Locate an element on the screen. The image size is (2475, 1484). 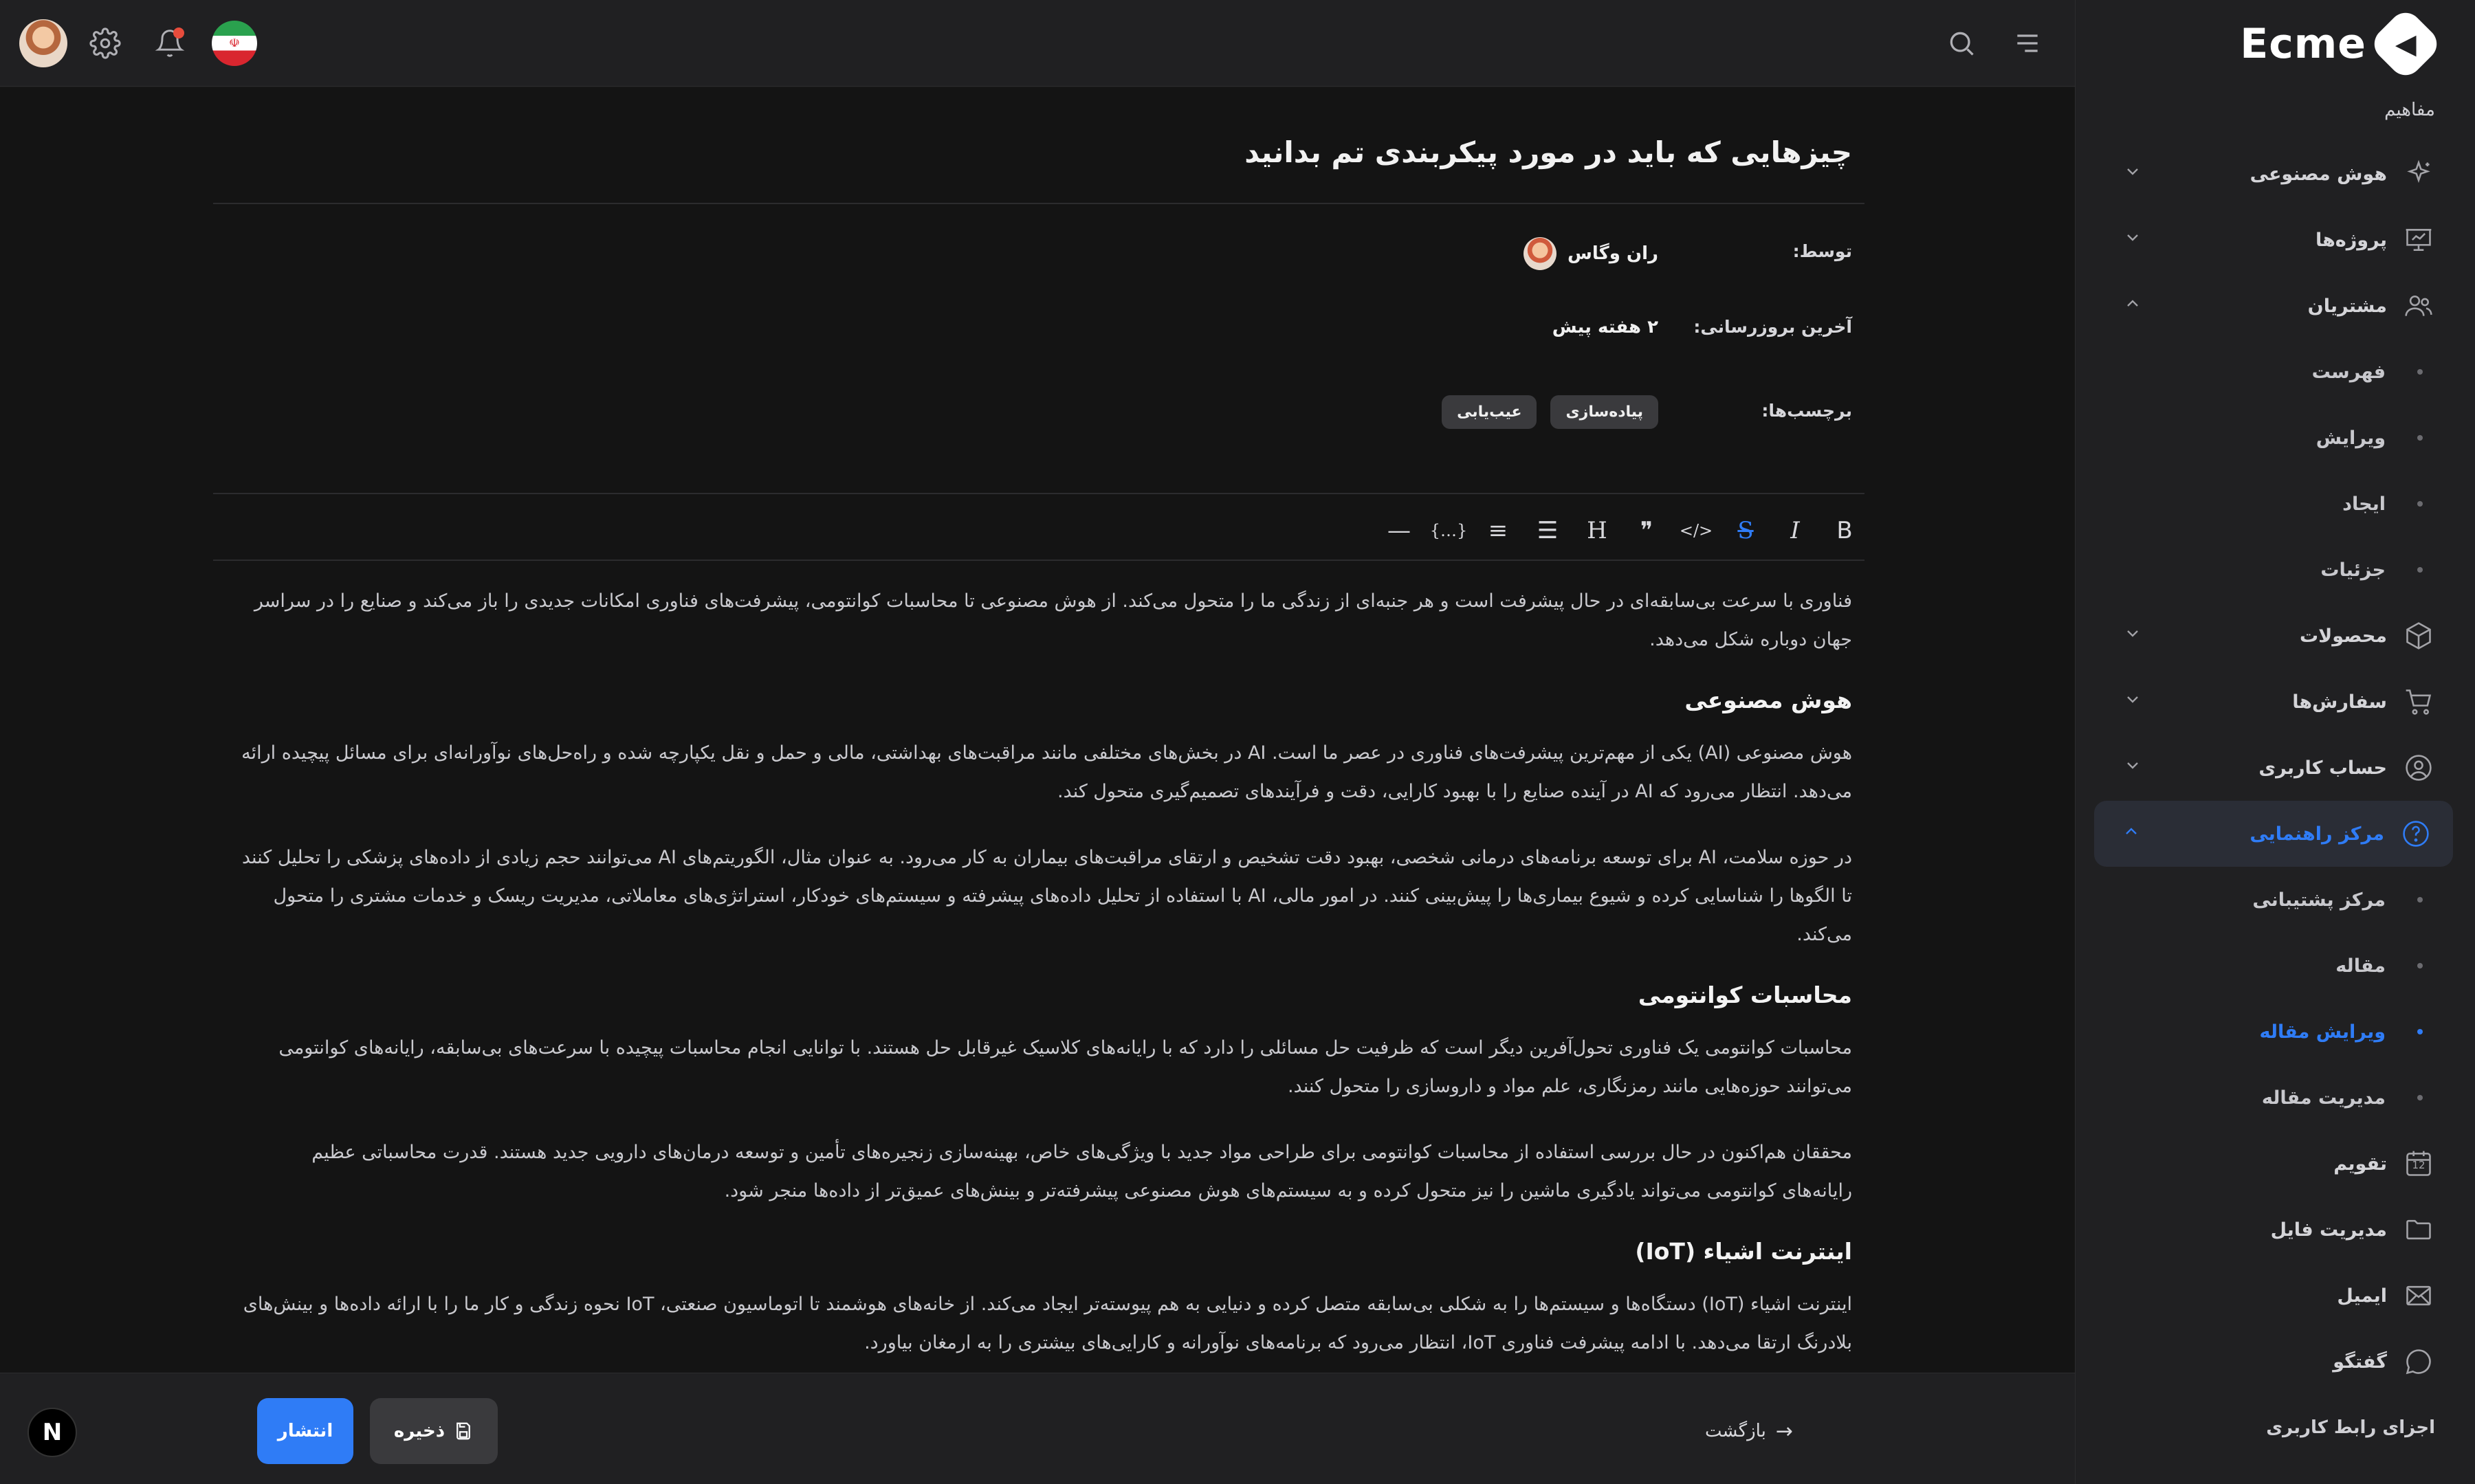
sidebar-section-title: مفاهیم is located at coordinates (2409, 110).